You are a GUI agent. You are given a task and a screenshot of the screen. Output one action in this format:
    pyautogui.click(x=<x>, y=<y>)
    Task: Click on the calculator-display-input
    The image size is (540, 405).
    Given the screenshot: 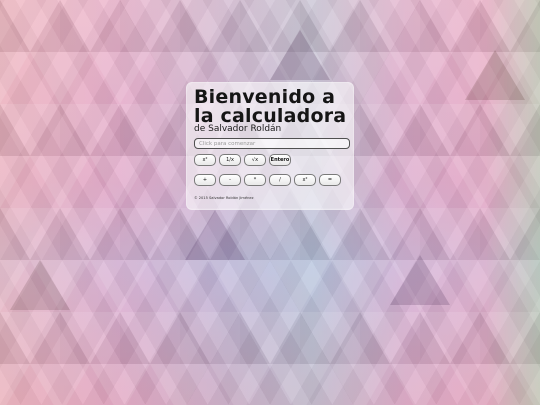 What is the action you would take?
    pyautogui.click(x=272, y=143)
    